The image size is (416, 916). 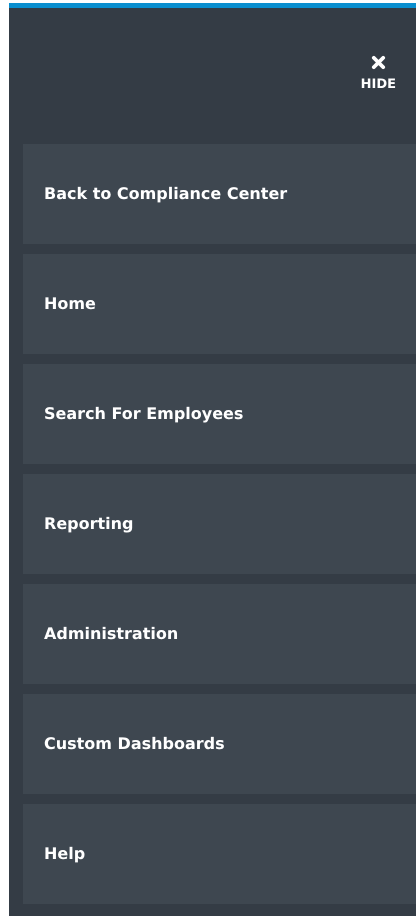 I want to click on menu-item: Back to Compliance Center, so click(x=219, y=194).